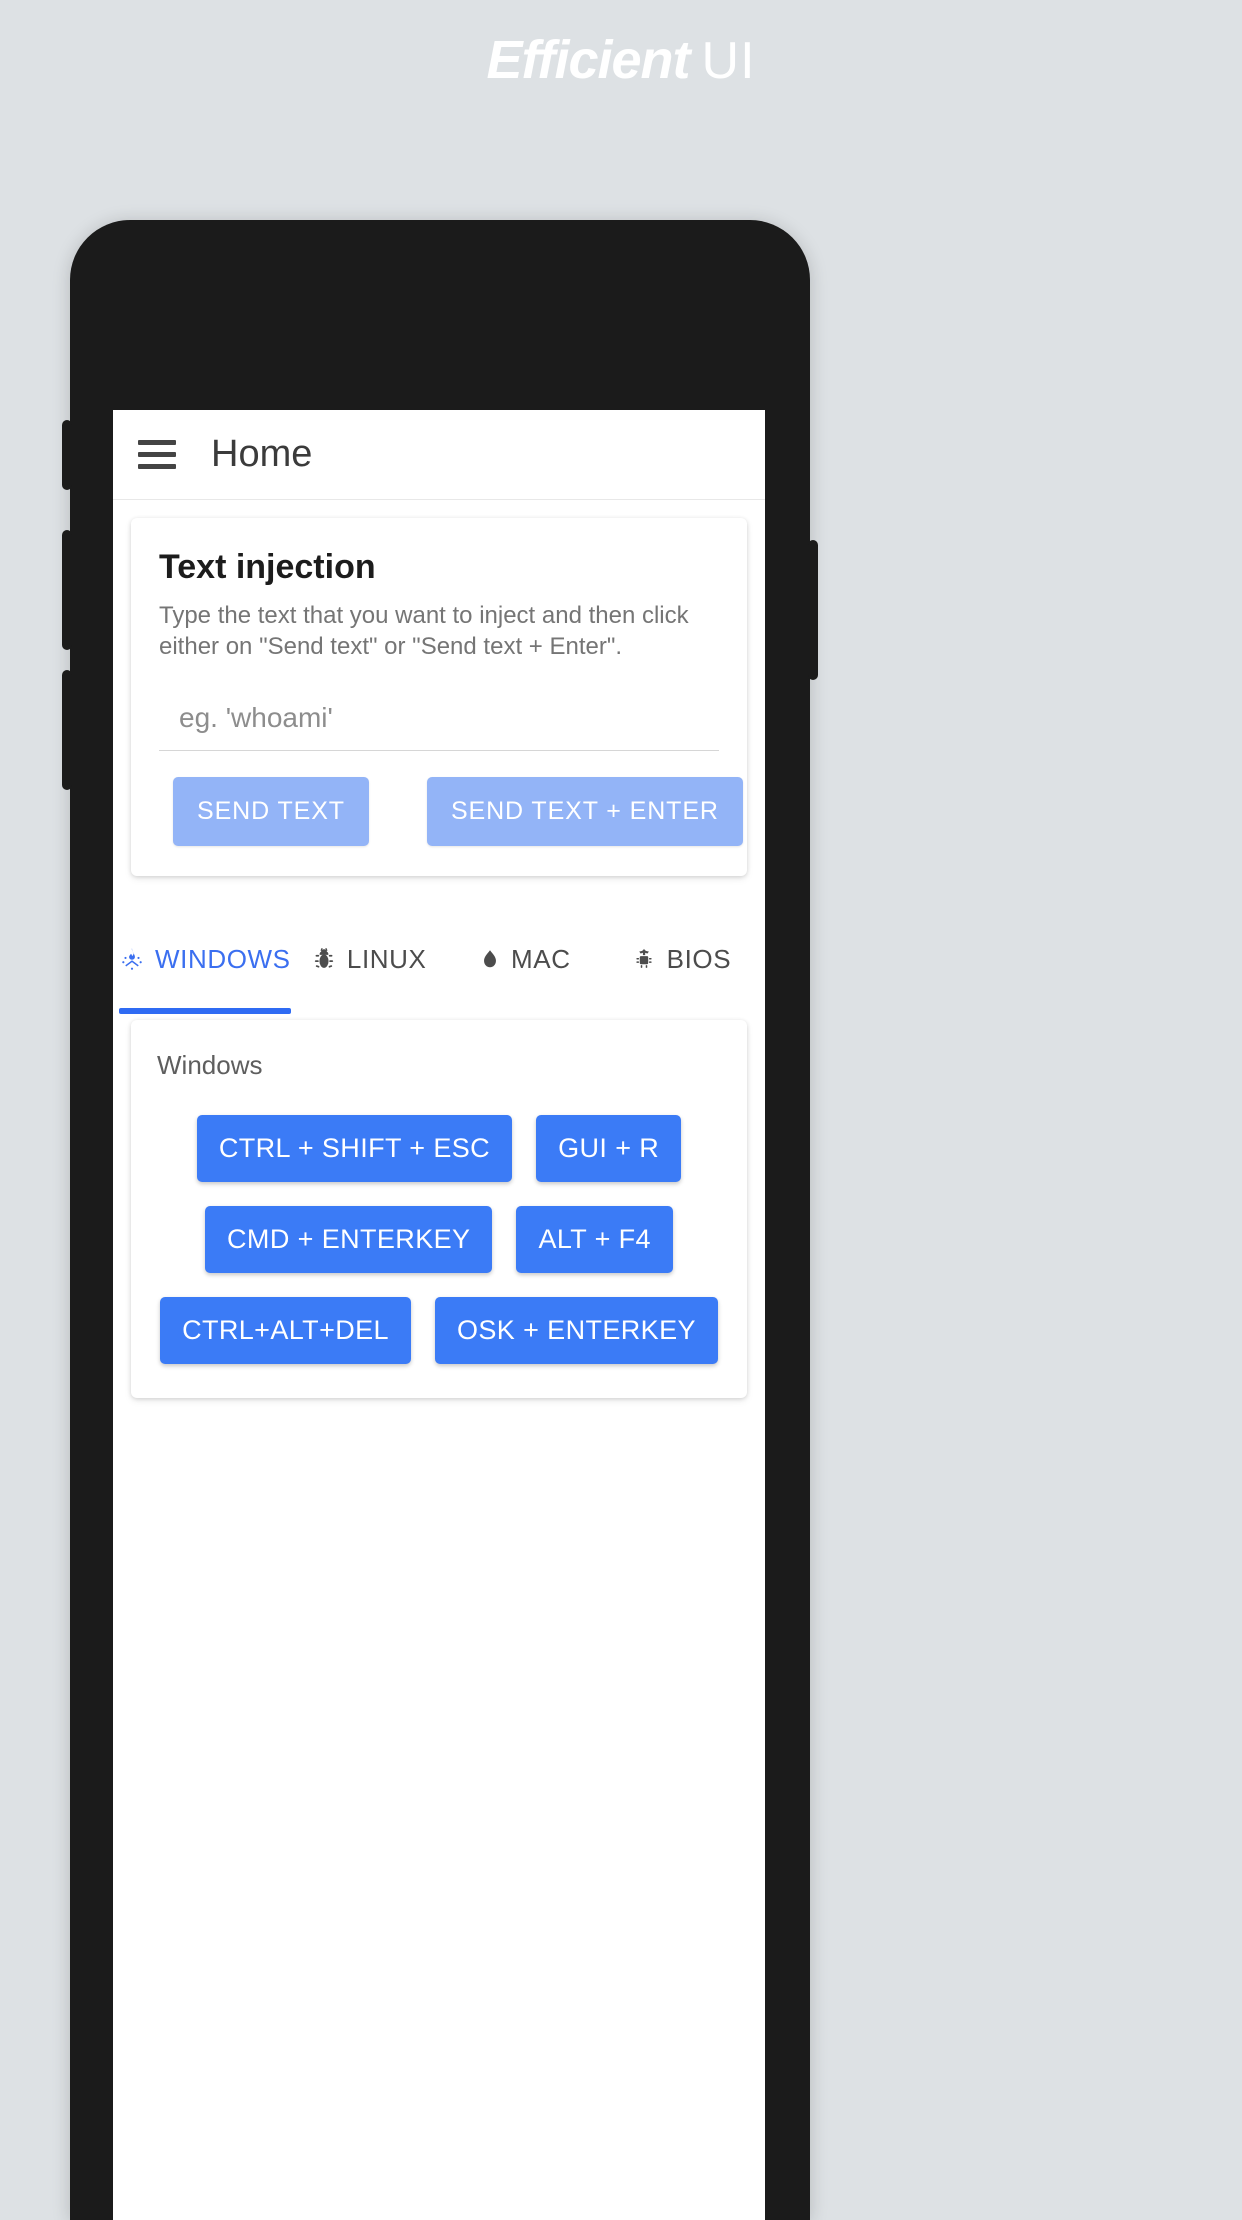 The image size is (1242, 2220). Describe the element at coordinates (386, 958) in the screenshot. I see `tab-linux-label: LINUX` at that location.